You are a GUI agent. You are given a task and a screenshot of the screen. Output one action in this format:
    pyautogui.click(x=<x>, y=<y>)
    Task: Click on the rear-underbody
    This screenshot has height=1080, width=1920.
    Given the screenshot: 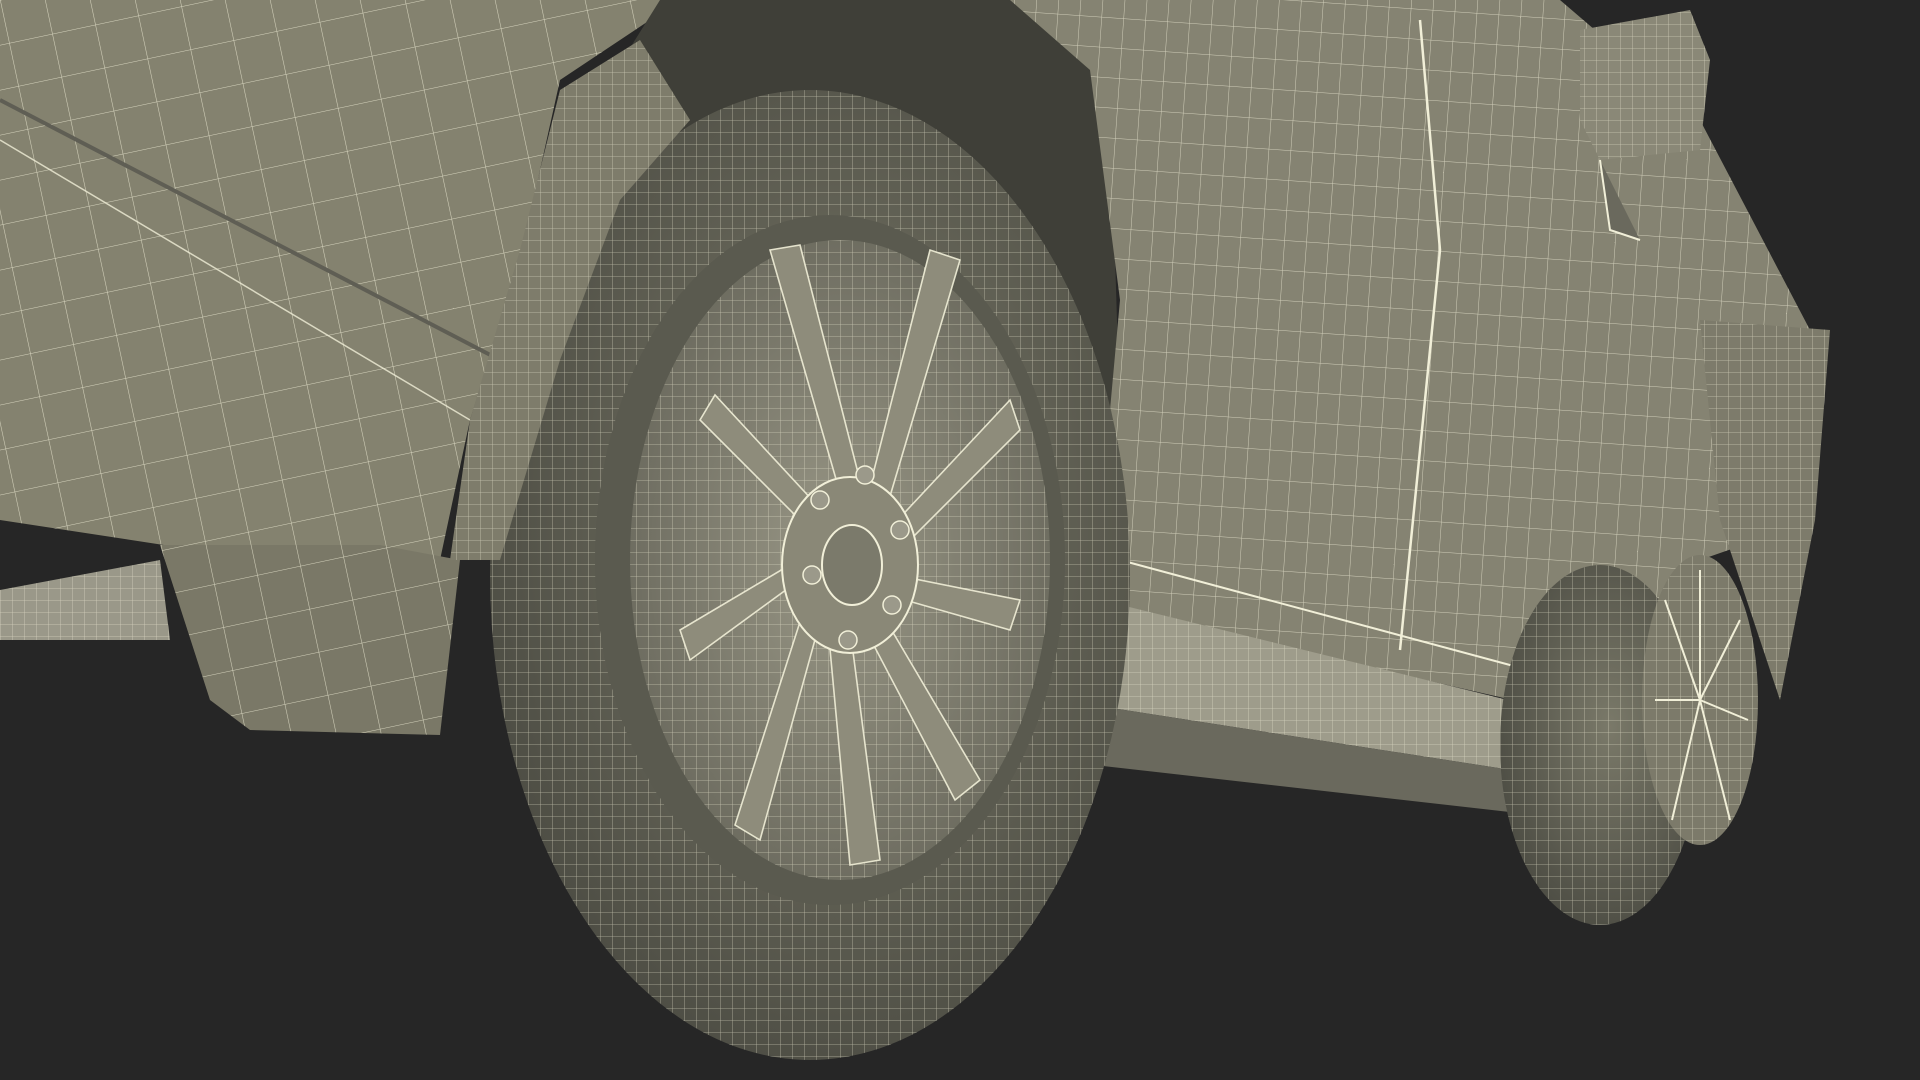 What is the action you would take?
    pyautogui.click(x=85, y=600)
    